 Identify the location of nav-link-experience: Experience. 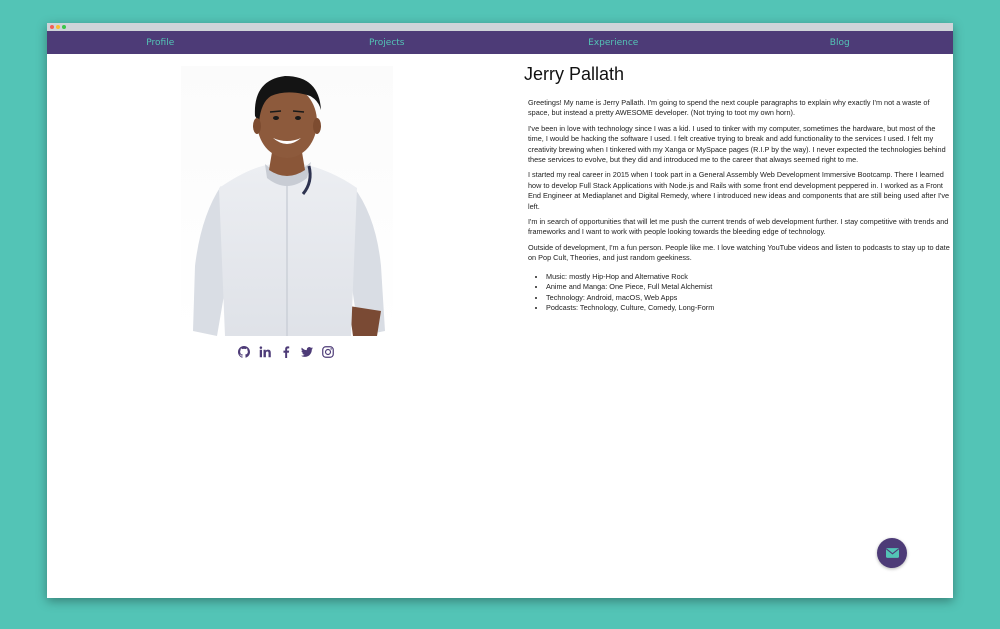
(613, 43).